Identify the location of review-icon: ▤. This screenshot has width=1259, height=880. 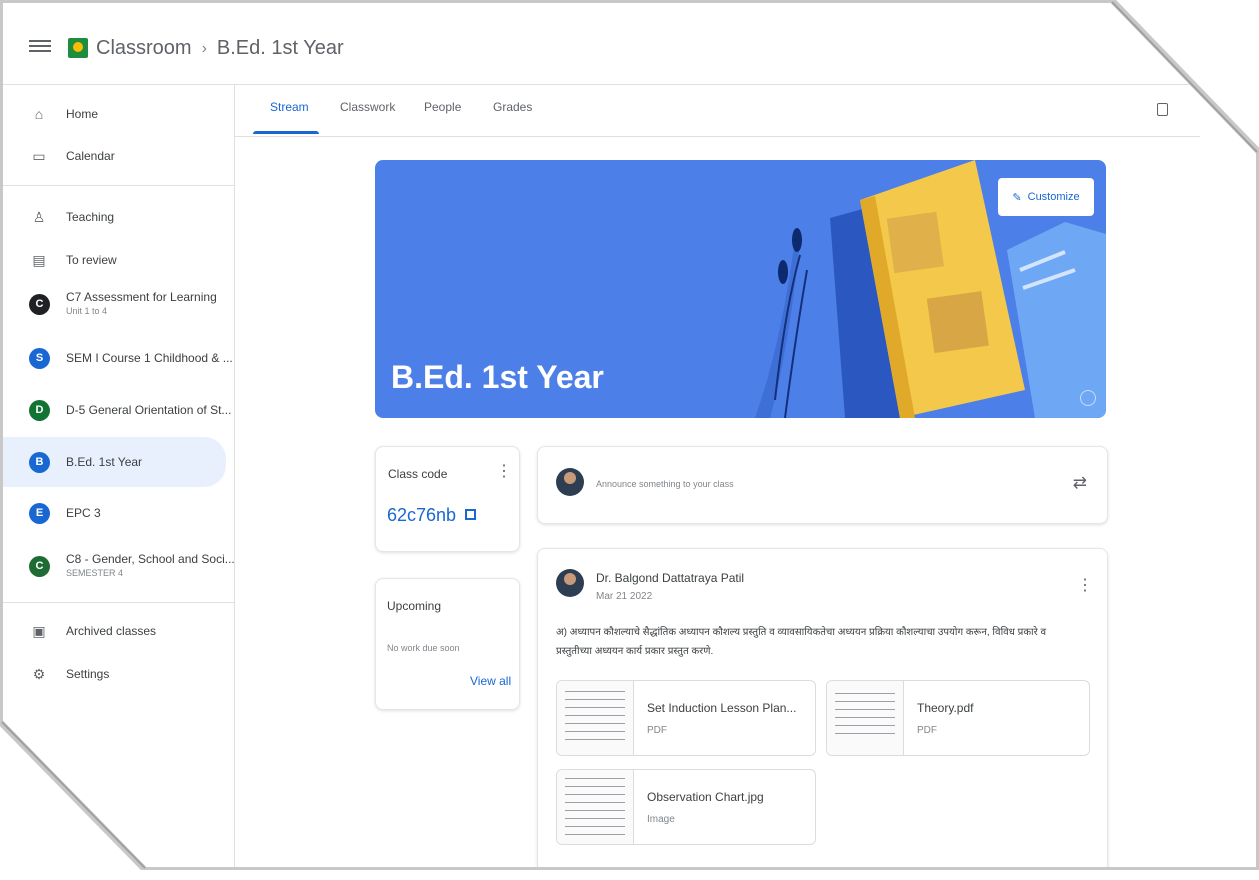
(39, 259).